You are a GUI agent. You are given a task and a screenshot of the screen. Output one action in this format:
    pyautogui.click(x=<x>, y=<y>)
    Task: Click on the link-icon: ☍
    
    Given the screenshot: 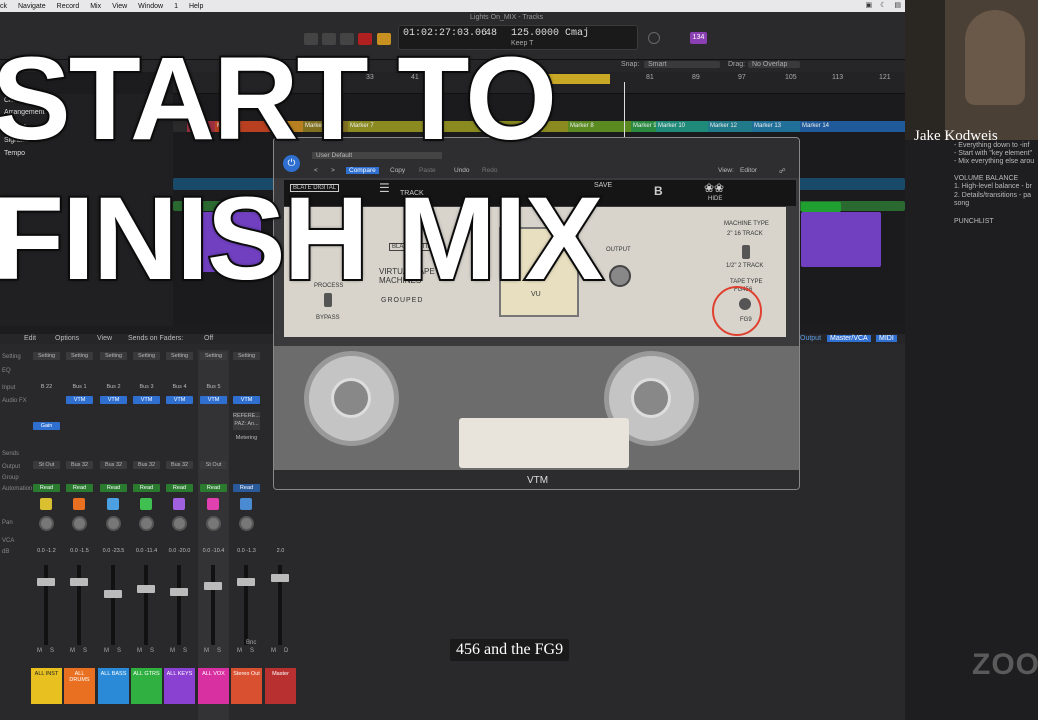 What is the action you would take?
    pyautogui.click(x=782, y=171)
    